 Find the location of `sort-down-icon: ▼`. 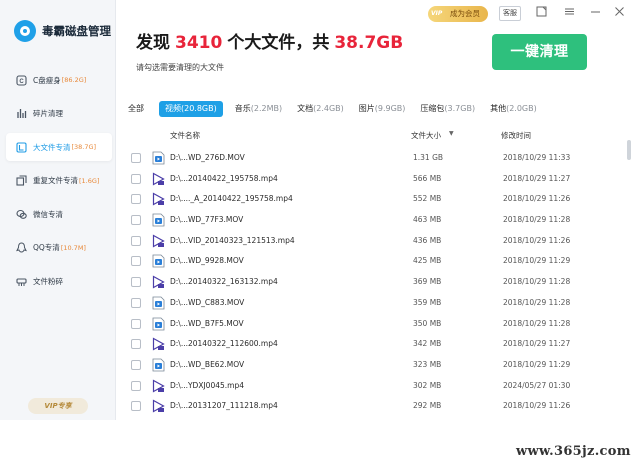

sort-down-icon: ▼ is located at coordinates (451, 133).